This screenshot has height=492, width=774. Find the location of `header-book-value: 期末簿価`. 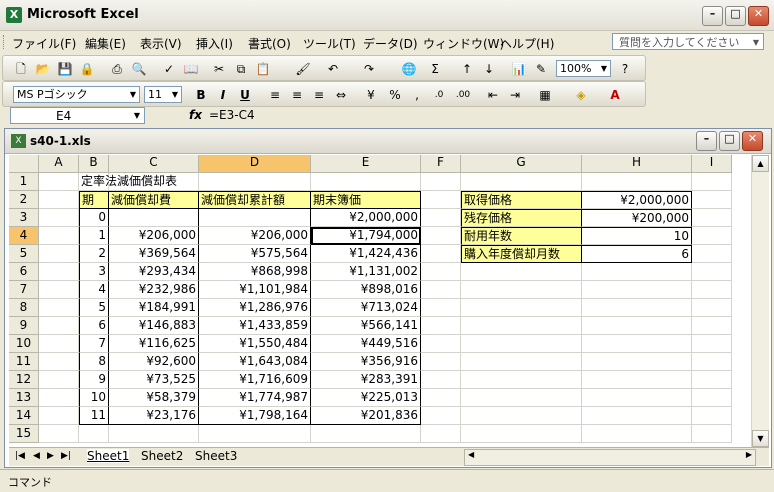

header-book-value: 期末簿価 is located at coordinates (366, 200).